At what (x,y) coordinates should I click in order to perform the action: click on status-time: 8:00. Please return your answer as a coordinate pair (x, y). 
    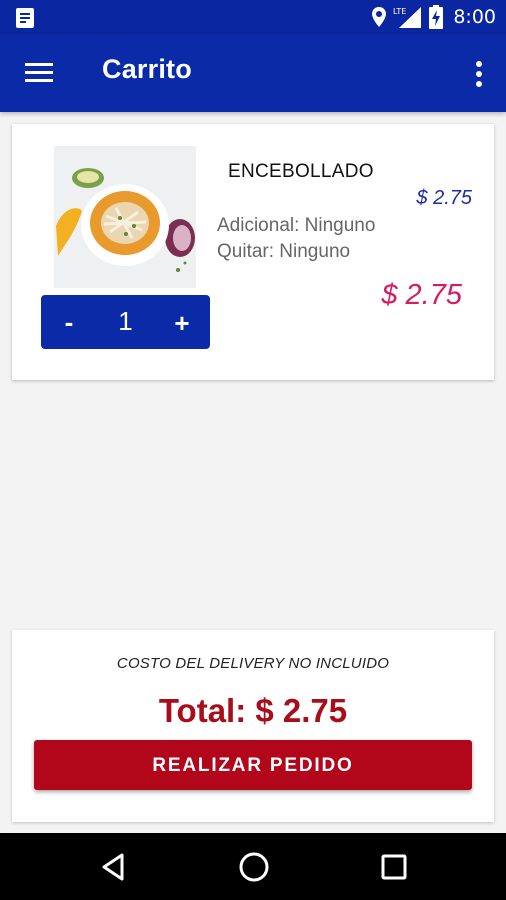
    Looking at the image, I should click on (474, 17).